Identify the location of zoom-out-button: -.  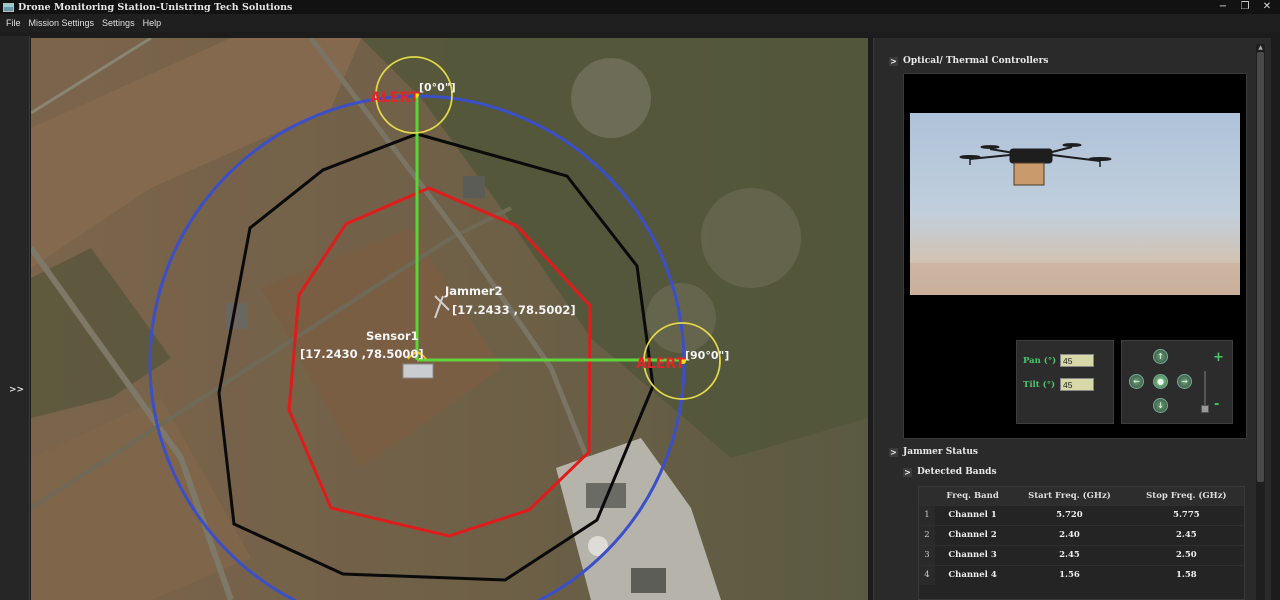
(1216, 404).